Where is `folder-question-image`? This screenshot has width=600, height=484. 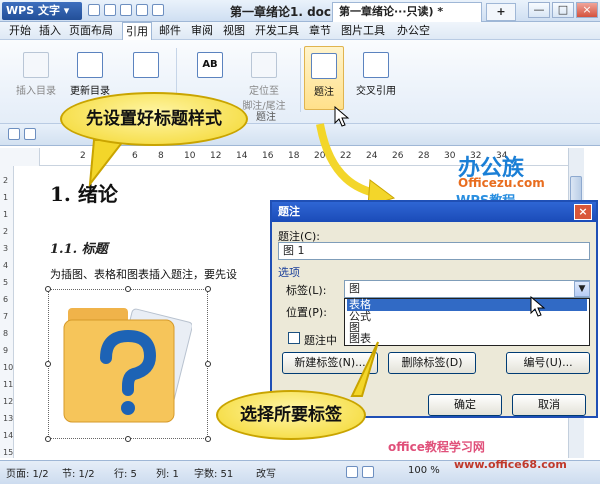
folder-question-image is located at coordinates (127, 365).